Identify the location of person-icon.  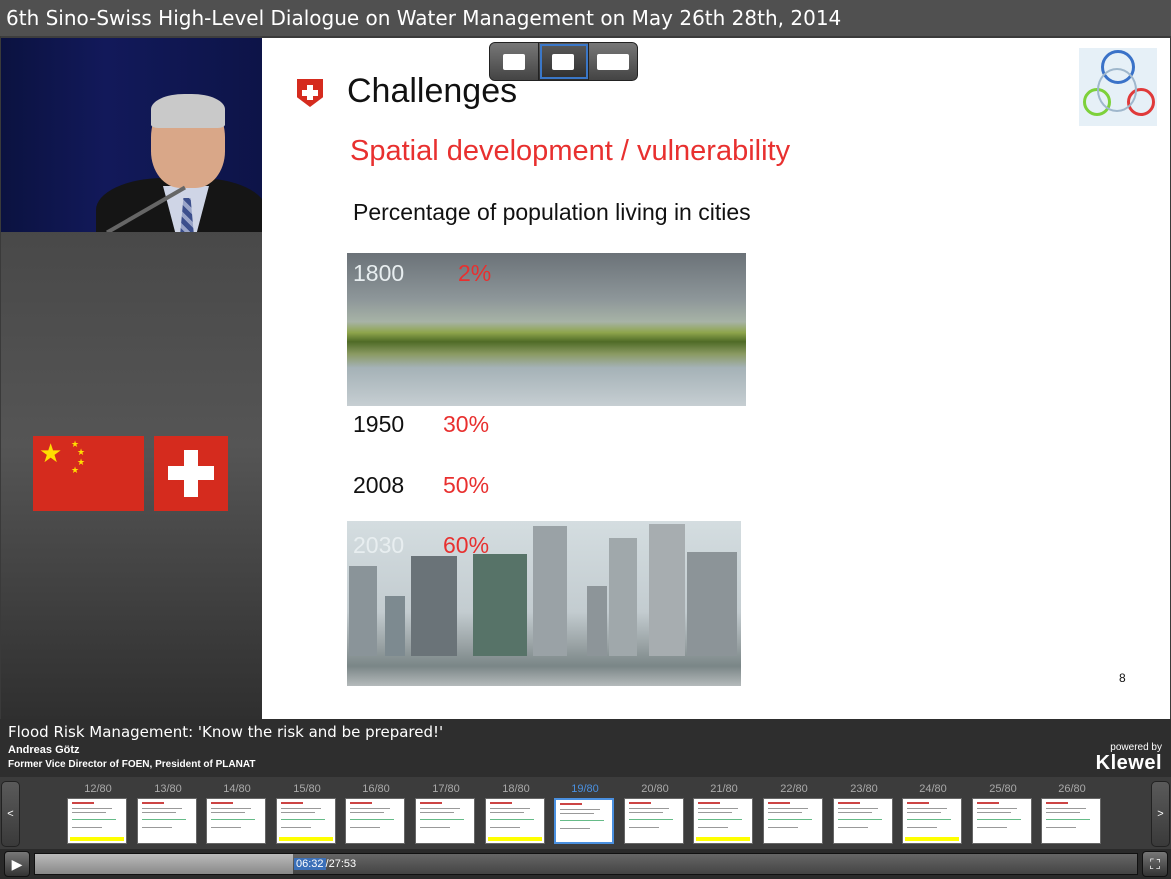
(514, 61).